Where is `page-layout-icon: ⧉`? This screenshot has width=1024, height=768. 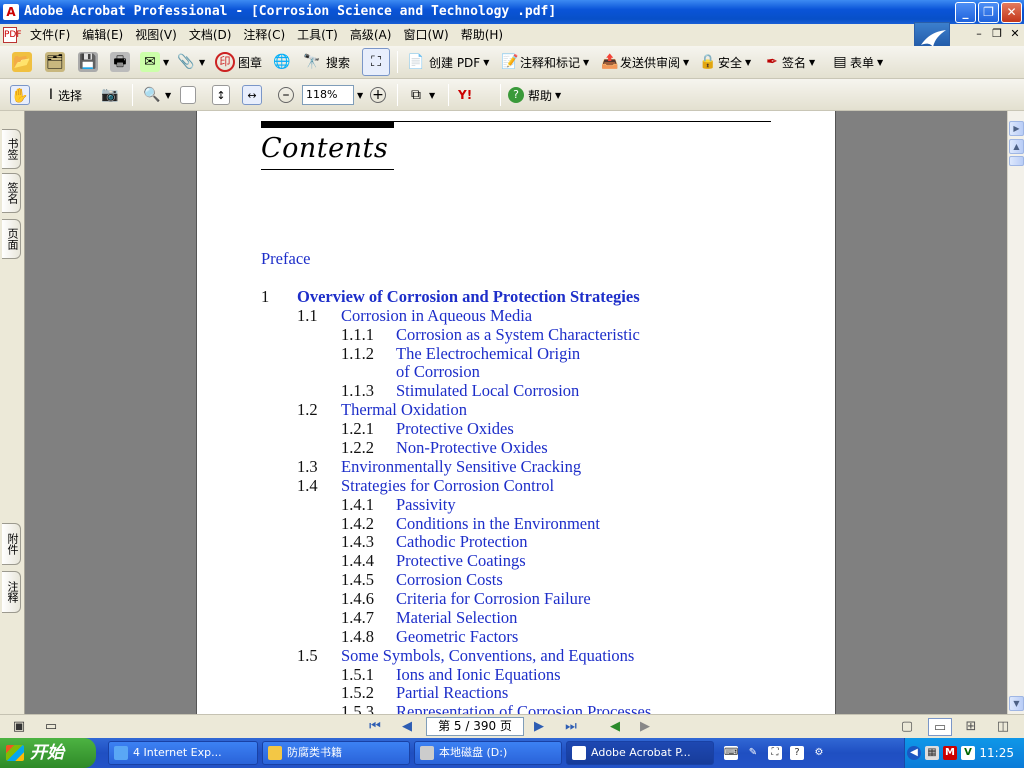 page-layout-icon: ⧉ is located at coordinates (416, 95).